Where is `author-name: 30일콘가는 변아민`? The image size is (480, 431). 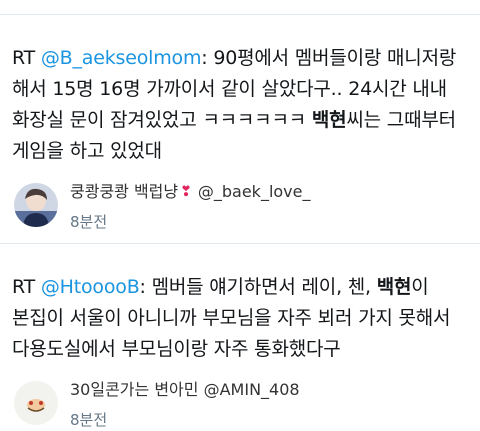
author-name: 30일콘가는 변아민 is located at coordinates (134, 390).